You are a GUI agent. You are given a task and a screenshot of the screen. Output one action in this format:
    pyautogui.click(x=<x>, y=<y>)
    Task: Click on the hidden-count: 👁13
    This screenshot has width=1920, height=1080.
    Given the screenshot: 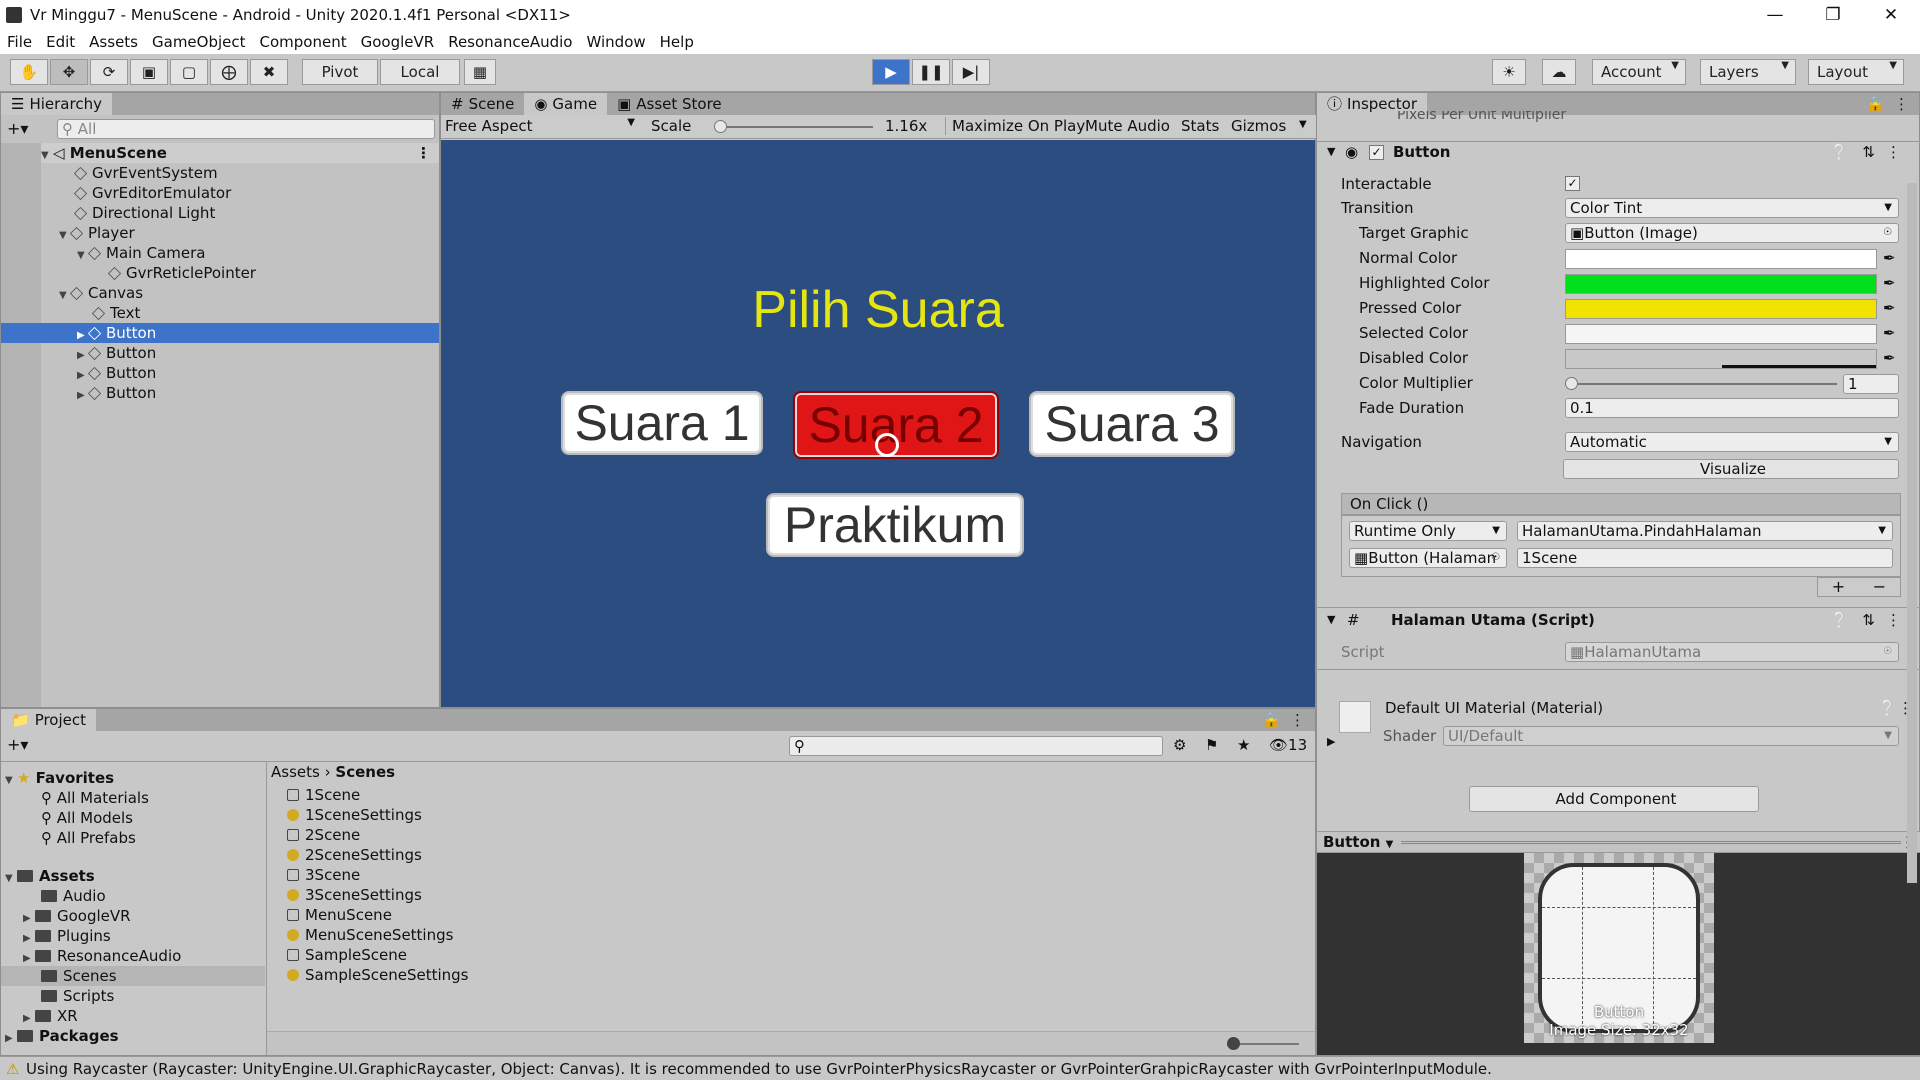 What is the action you would take?
    pyautogui.click(x=1288, y=745)
    